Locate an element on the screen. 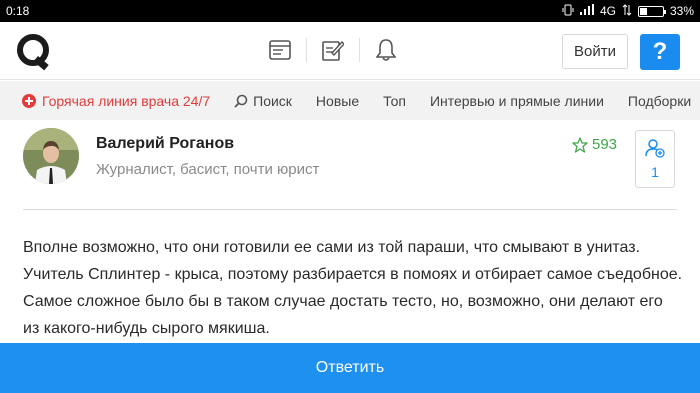  medical-plus-icon is located at coordinates (29, 100).